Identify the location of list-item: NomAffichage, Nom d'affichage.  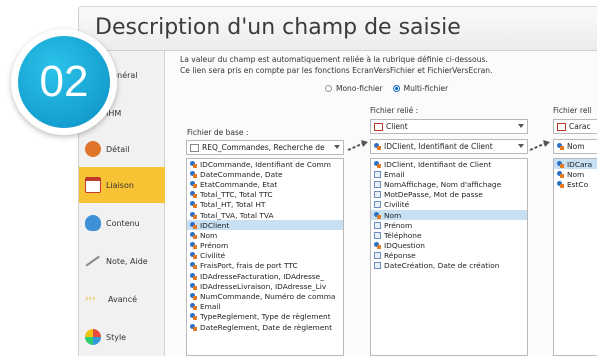
(449, 184).